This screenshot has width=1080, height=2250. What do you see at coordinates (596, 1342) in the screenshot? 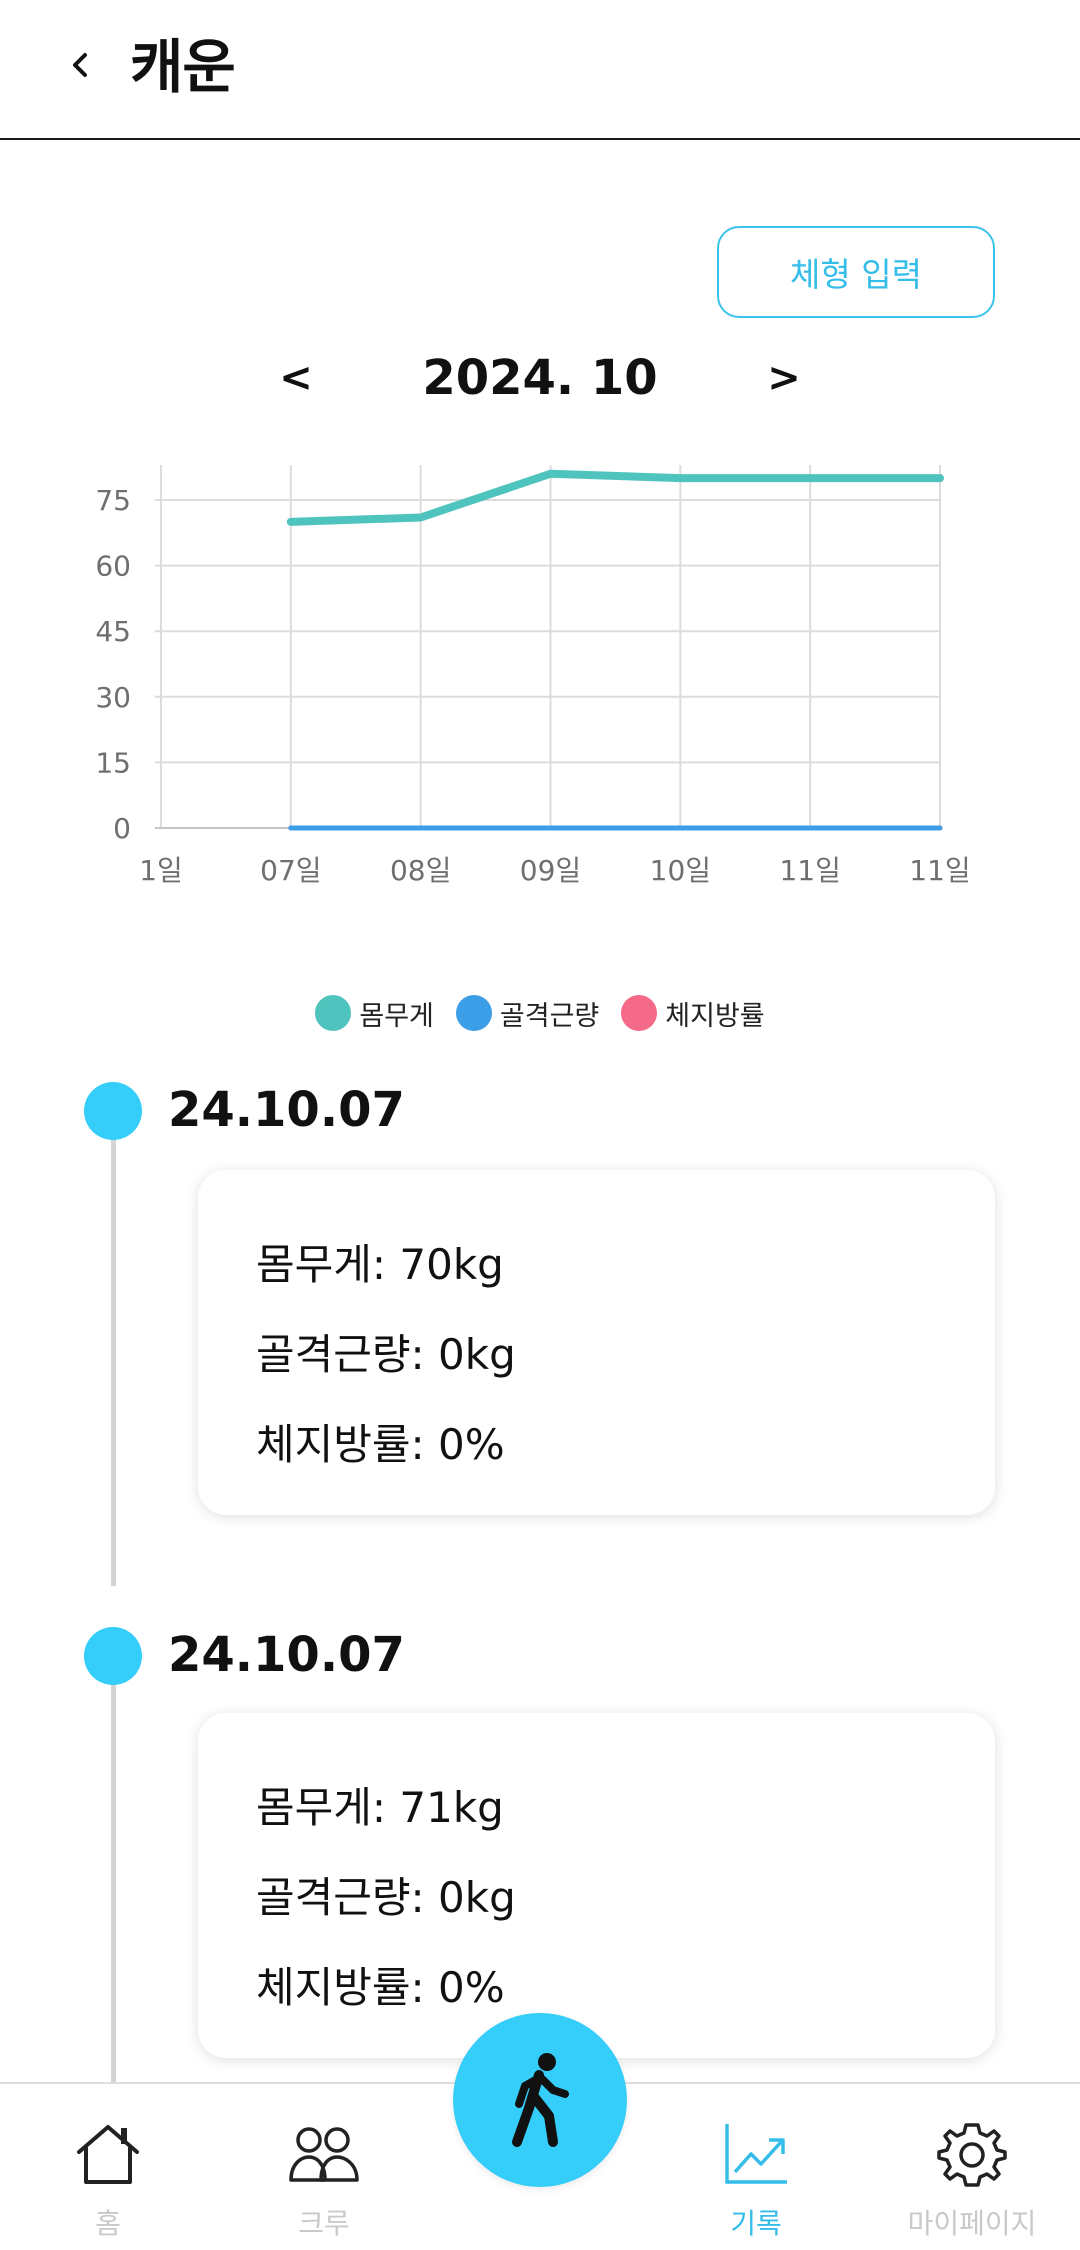
I see `entry-card: 몸무게: 70kg 골격근량: 0kg 체지방률: 0%` at bounding box center [596, 1342].